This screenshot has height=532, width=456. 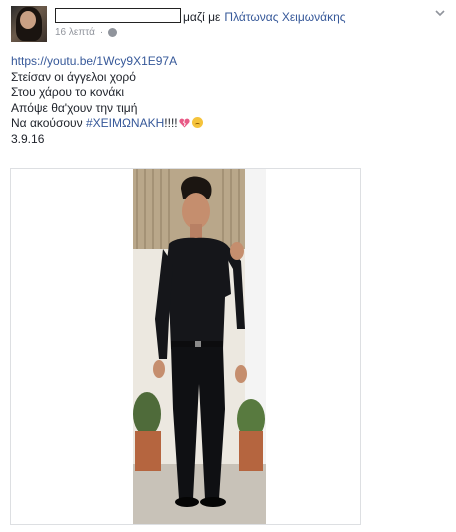 What do you see at coordinates (113, 32) in the screenshot?
I see `globe-icon` at bounding box center [113, 32].